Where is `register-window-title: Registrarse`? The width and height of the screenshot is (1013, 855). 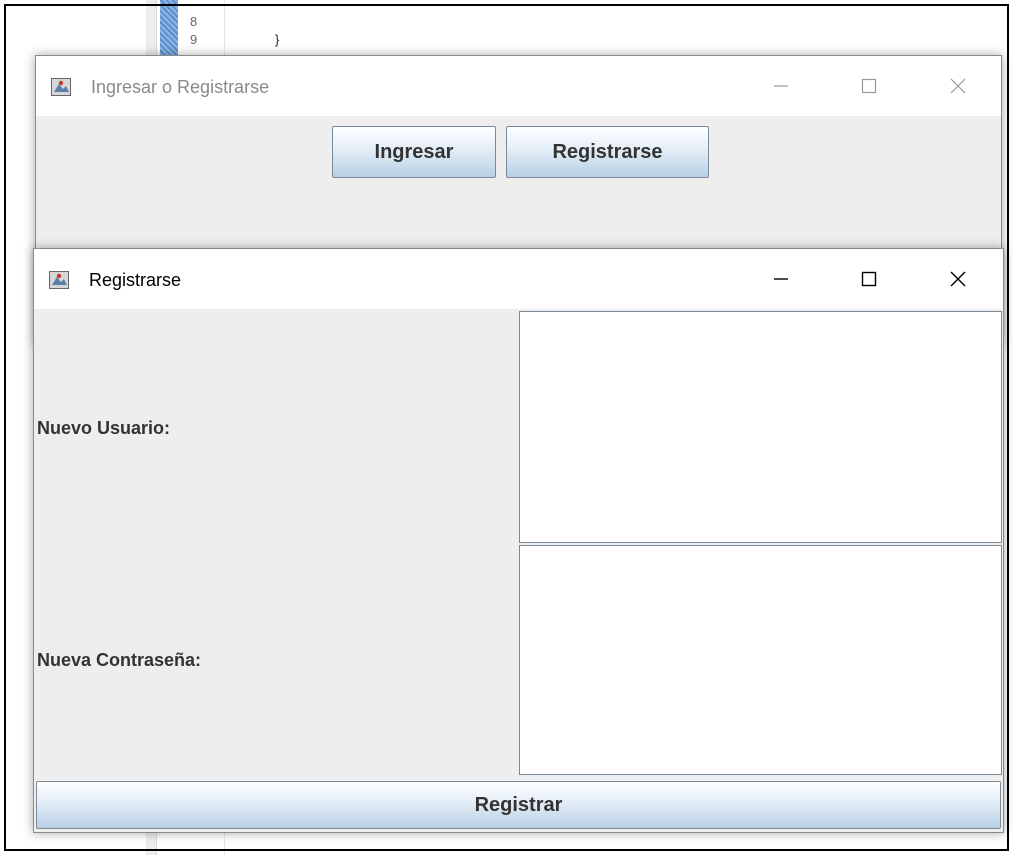
register-window-title: Registrarse is located at coordinates (135, 280).